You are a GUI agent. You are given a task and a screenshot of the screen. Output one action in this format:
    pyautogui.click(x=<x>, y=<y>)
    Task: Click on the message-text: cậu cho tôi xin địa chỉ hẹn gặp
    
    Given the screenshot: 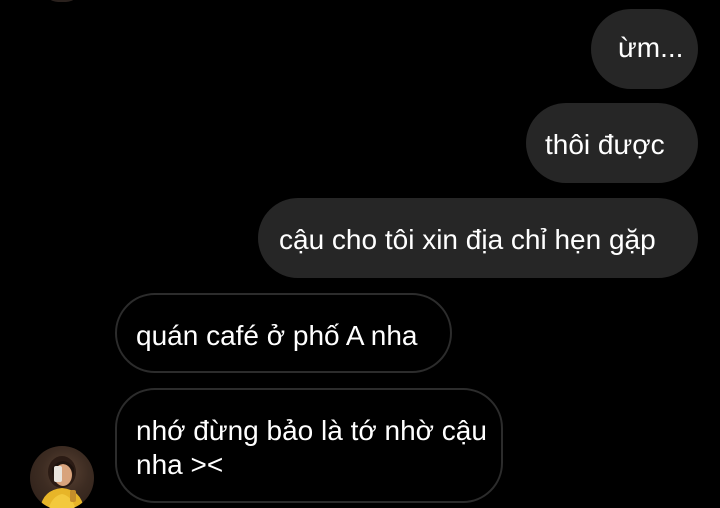 What is the action you would take?
    pyautogui.click(x=467, y=239)
    